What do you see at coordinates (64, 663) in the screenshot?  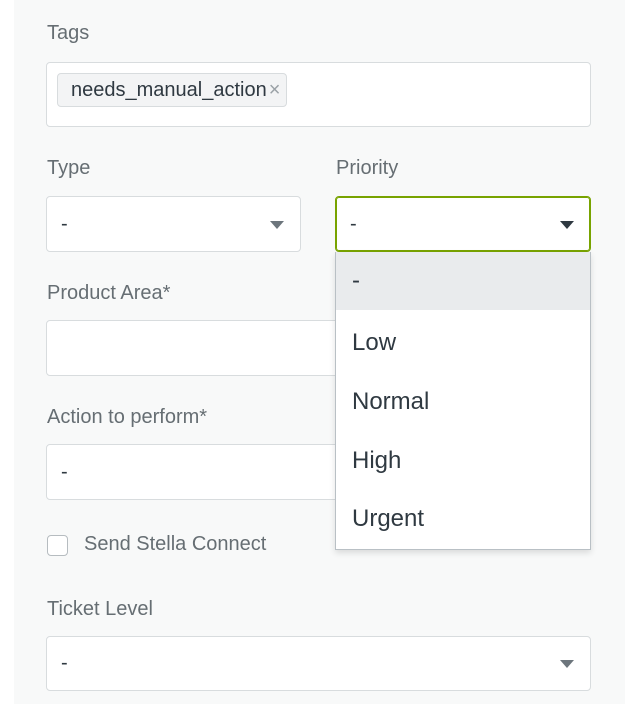 I see `ticket-level-value: -` at bounding box center [64, 663].